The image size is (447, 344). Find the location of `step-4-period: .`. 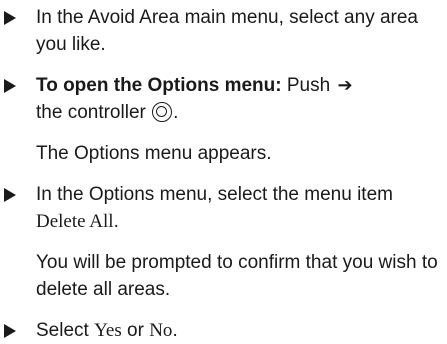

step-4-period: . is located at coordinates (175, 330).